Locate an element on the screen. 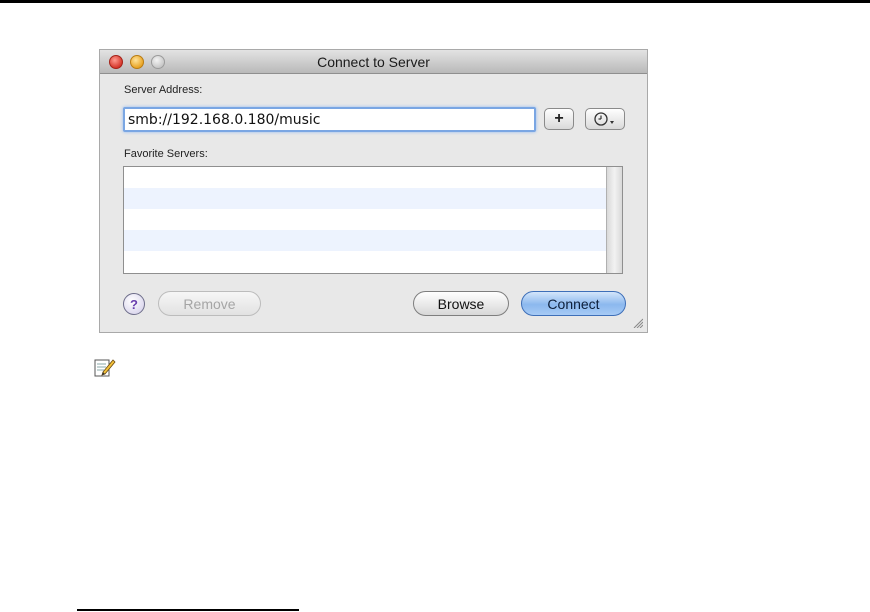 This screenshot has width=870, height=612. recent-servers-button is located at coordinates (605, 119).